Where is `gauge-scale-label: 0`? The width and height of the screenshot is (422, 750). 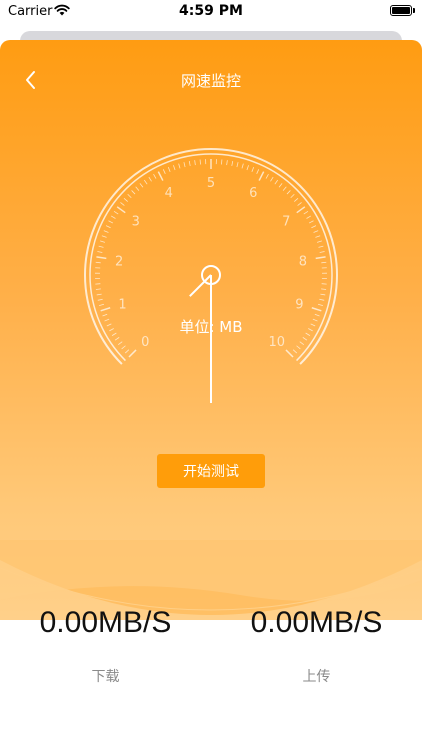
gauge-scale-label: 0 is located at coordinates (145, 342).